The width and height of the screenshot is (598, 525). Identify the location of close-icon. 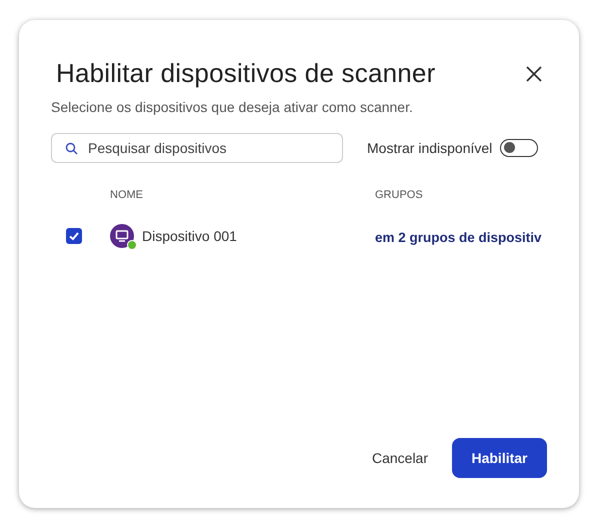
(534, 73).